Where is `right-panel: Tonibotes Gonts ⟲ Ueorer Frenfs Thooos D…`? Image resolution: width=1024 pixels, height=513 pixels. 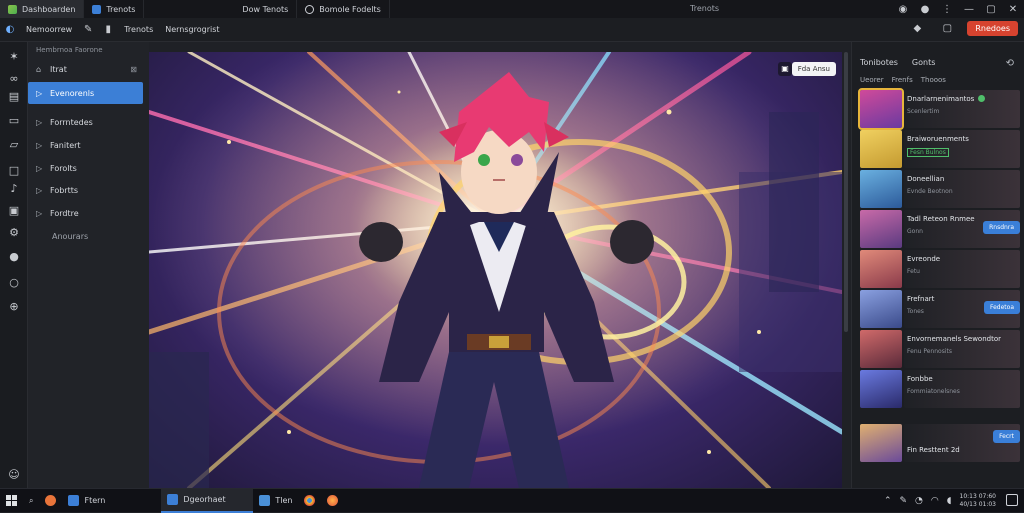
right-panel: Tonibotes Gonts ⟲ Ueorer Frenfs Thooos D… is located at coordinates (937, 265).